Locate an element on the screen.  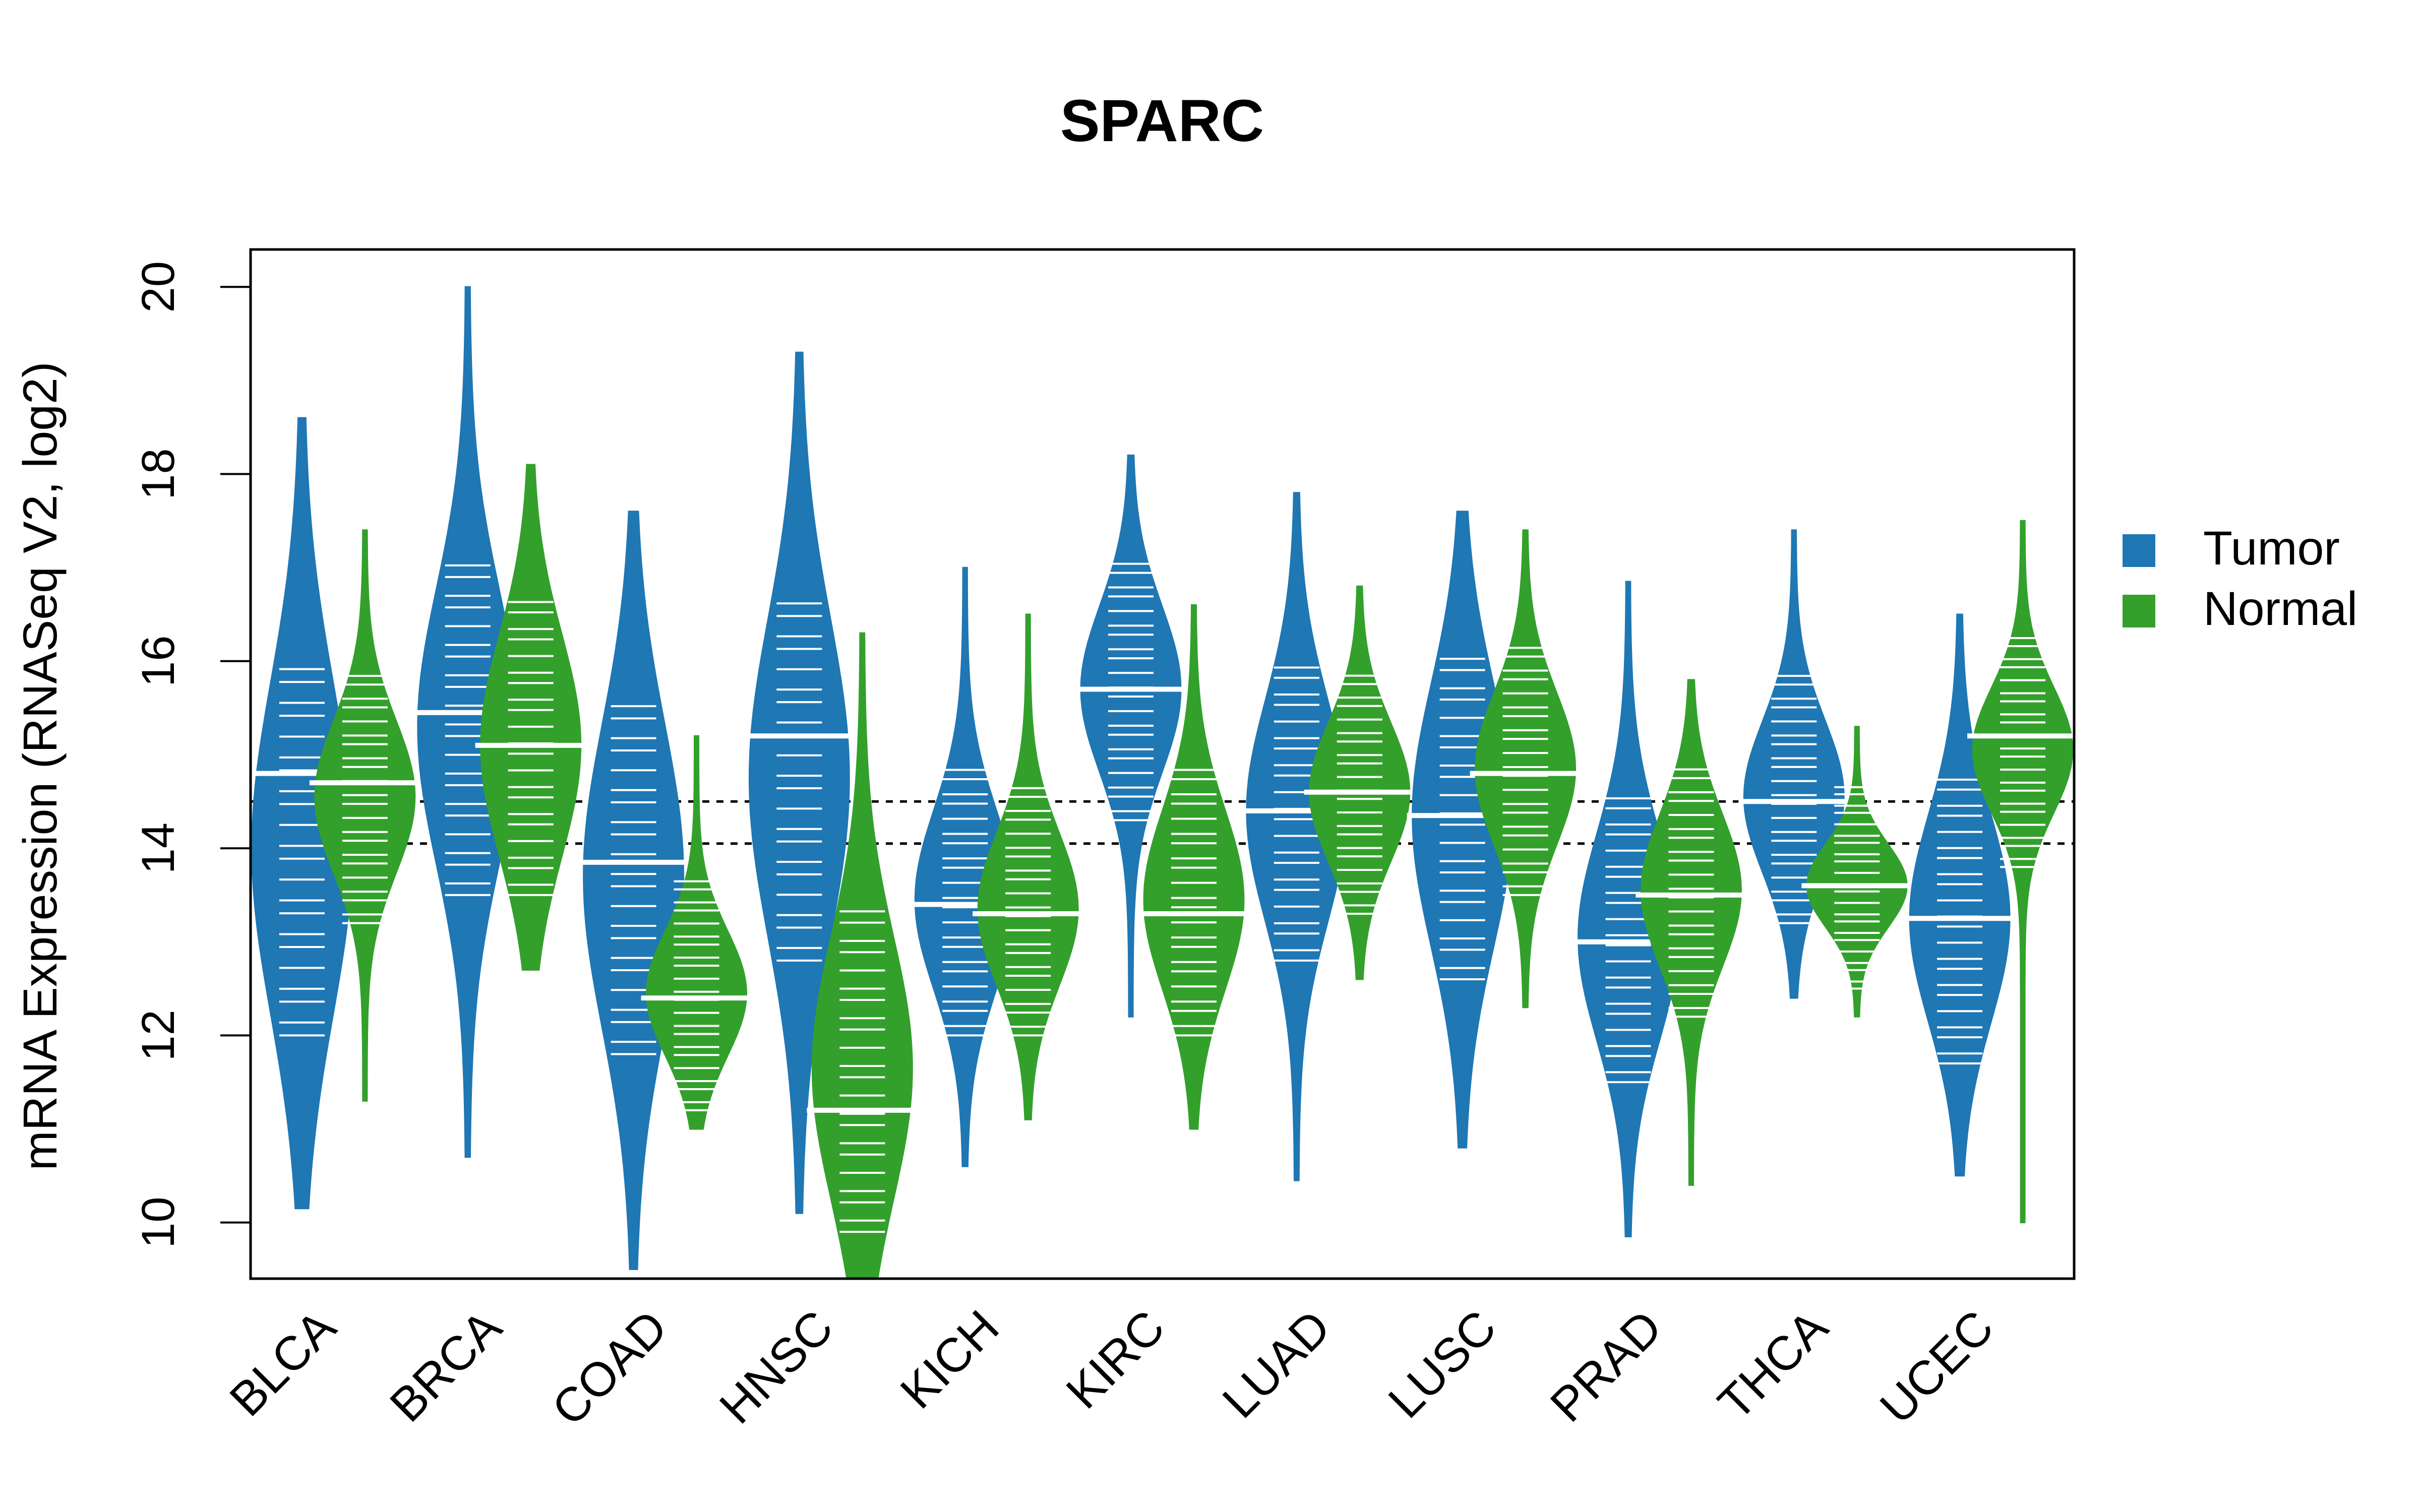
y-tick-label: 18 is located at coordinates (158, 473).